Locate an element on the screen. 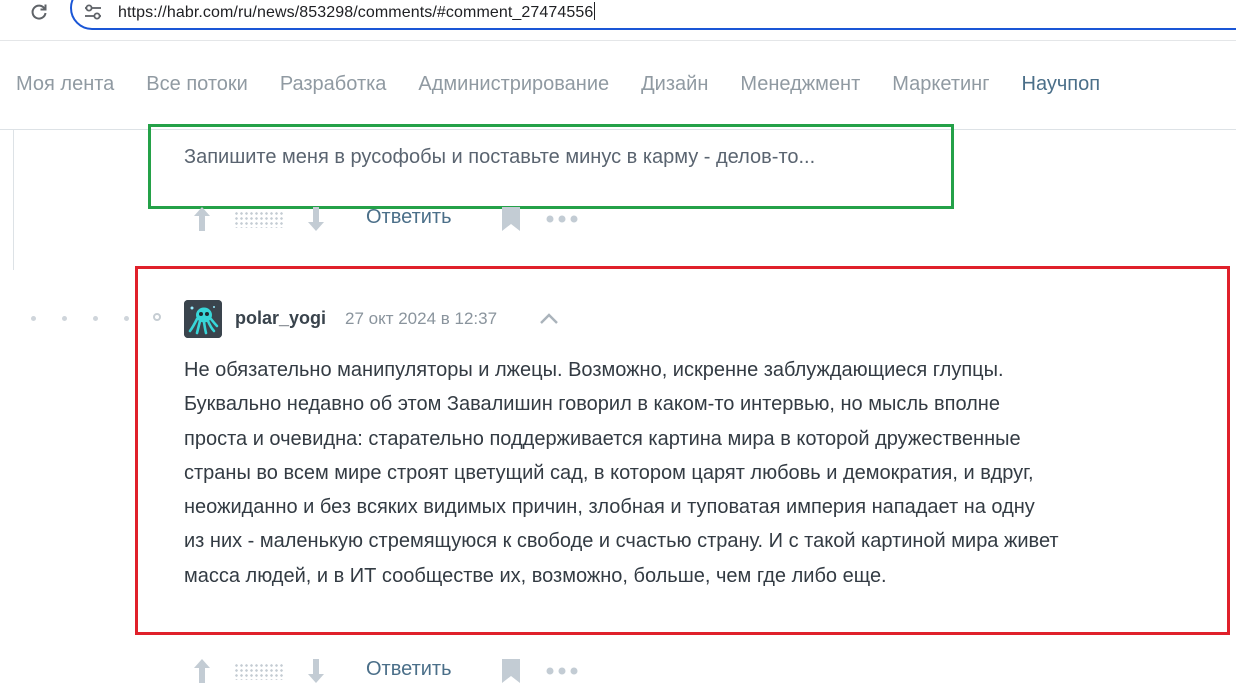  nav-item: Разработка is located at coordinates (333, 84).